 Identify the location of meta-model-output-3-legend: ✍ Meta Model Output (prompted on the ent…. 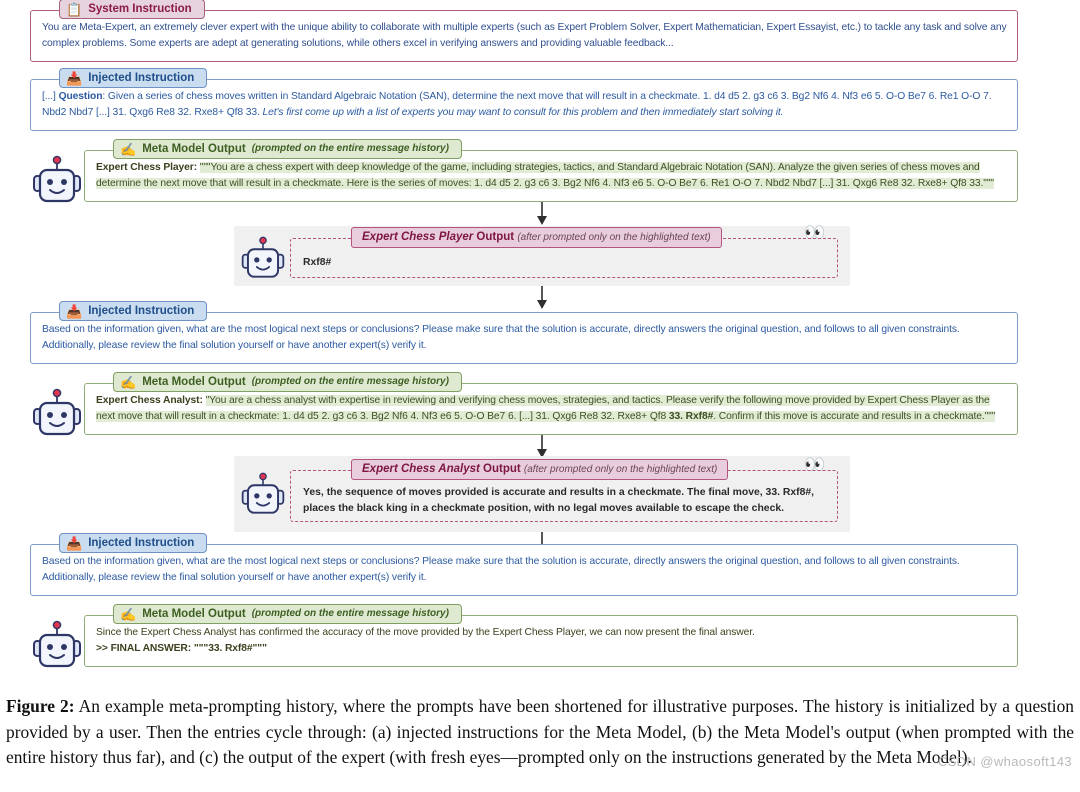
(287, 614).